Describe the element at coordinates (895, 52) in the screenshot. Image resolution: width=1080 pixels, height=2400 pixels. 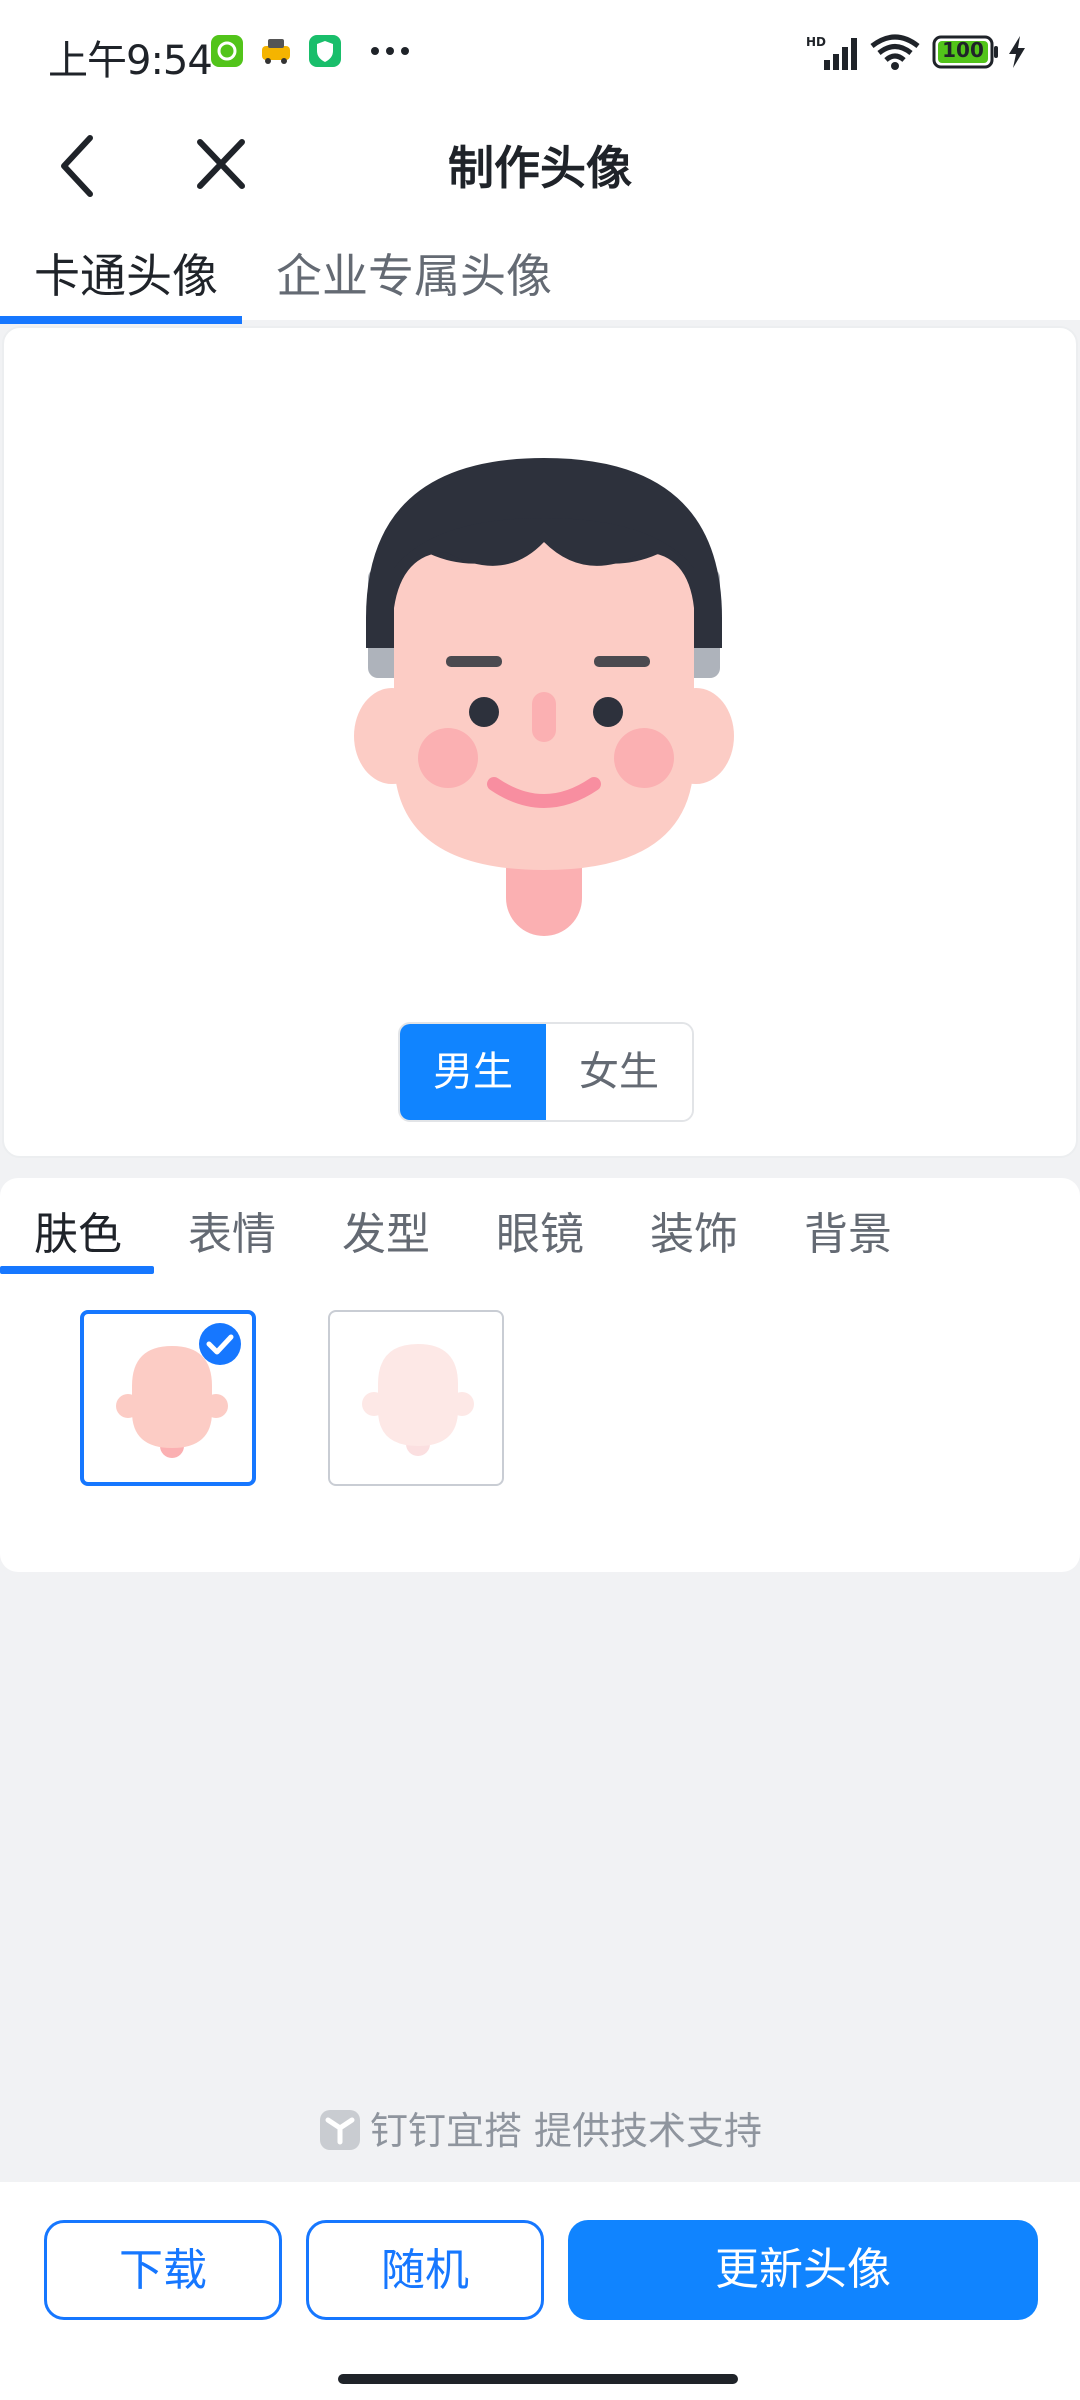
I see `wifi-icon` at that location.